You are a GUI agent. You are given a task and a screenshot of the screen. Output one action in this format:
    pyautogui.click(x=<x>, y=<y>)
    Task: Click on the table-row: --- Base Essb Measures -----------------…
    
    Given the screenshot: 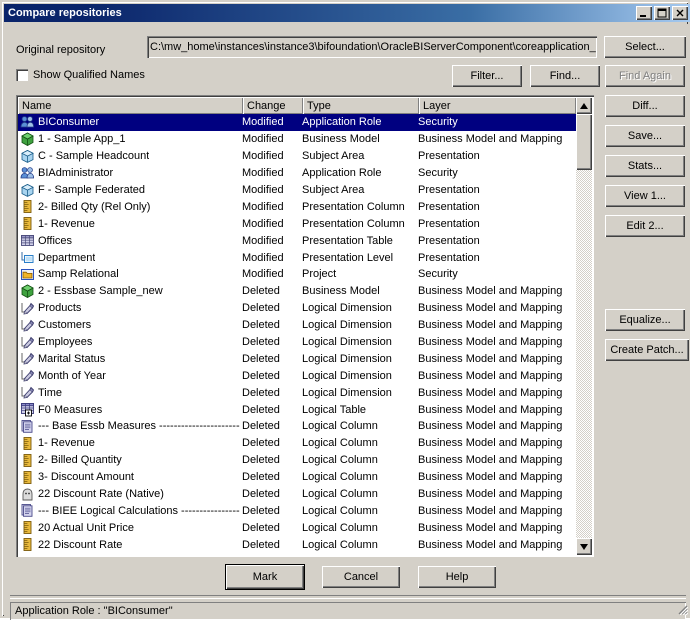 What is the action you would take?
    pyautogui.click(x=297, y=426)
    